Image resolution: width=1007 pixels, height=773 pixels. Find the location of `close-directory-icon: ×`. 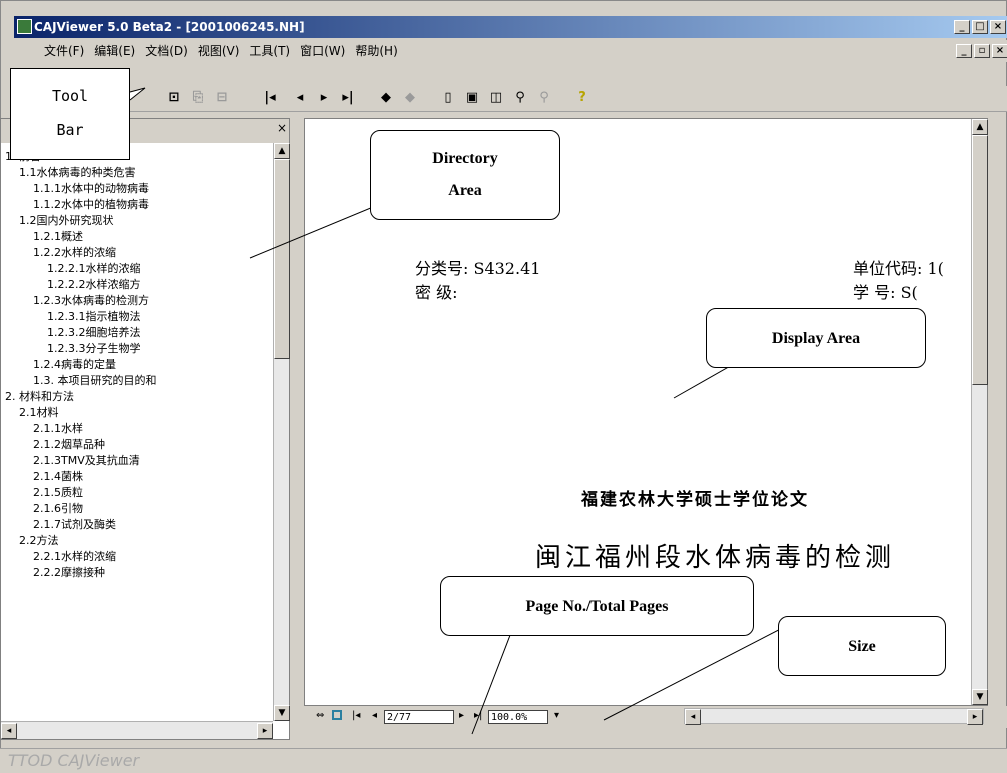

close-directory-icon: × is located at coordinates (283, 128).